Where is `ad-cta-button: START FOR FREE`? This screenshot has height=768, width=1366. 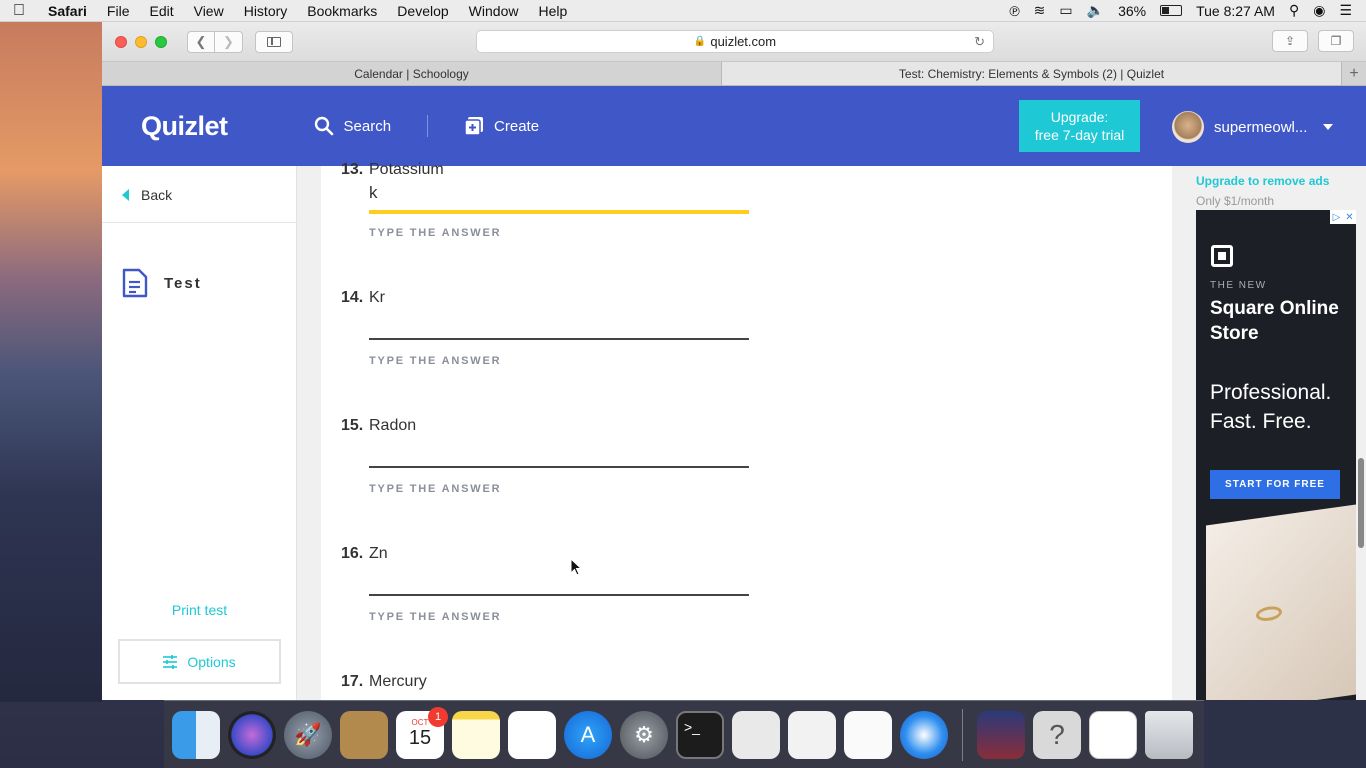 ad-cta-button: START FOR FREE is located at coordinates (1275, 484).